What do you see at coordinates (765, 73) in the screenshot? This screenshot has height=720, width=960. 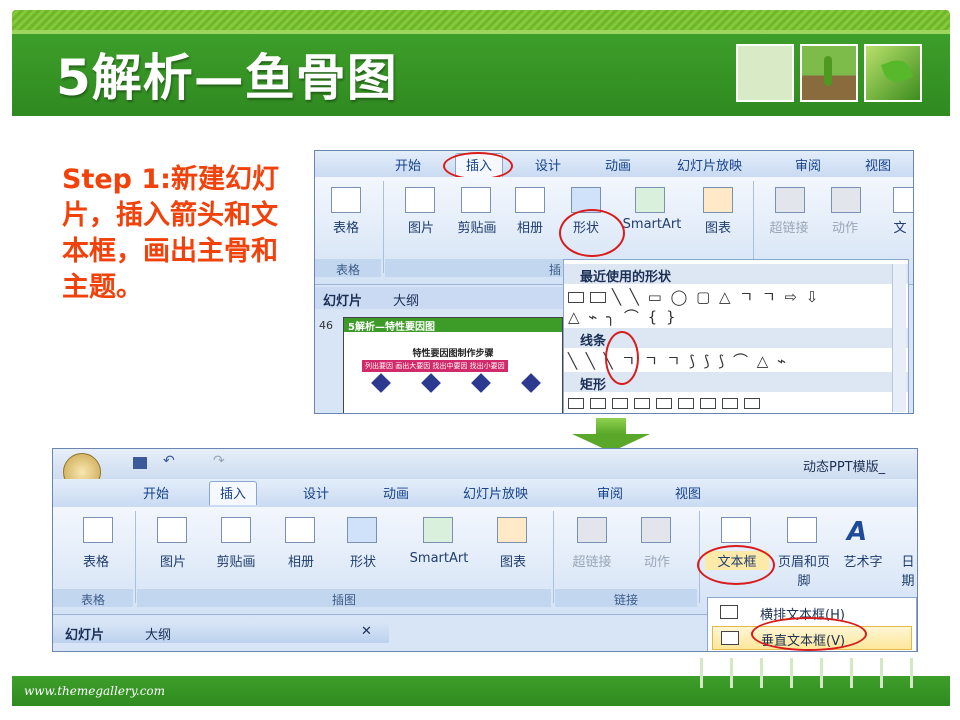 I see `thumbnail-blank` at bounding box center [765, 73].